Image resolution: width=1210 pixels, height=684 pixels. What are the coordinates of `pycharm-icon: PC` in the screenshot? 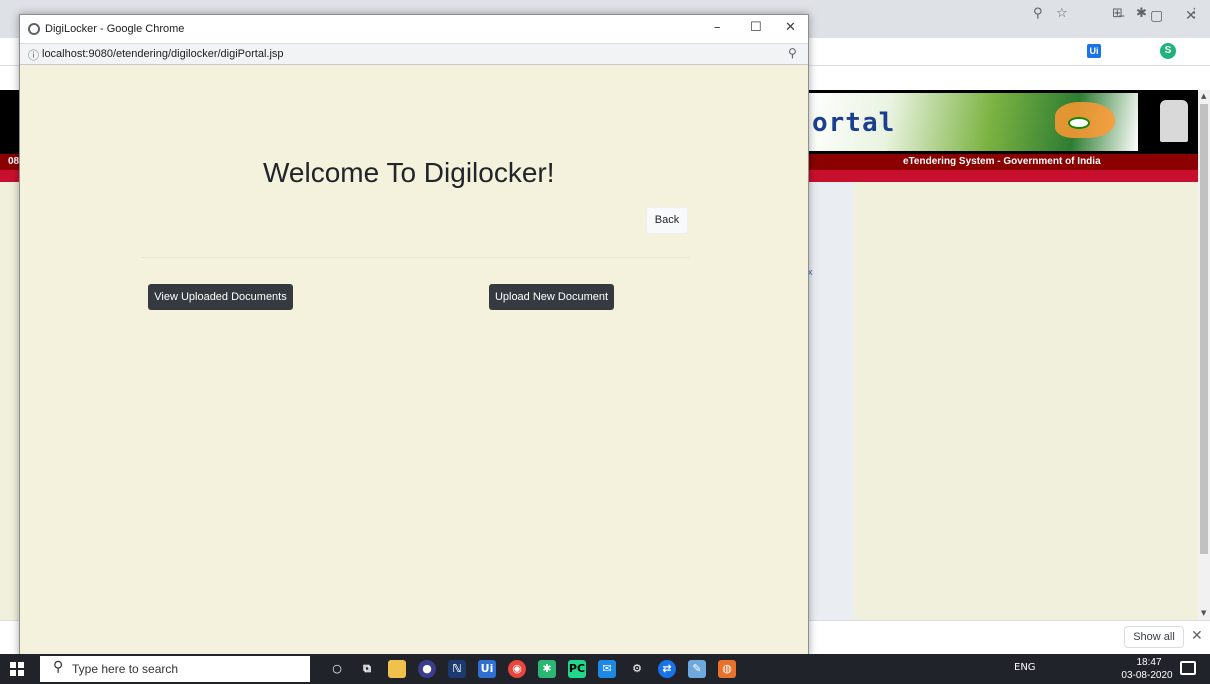 It's located at (577, 669).